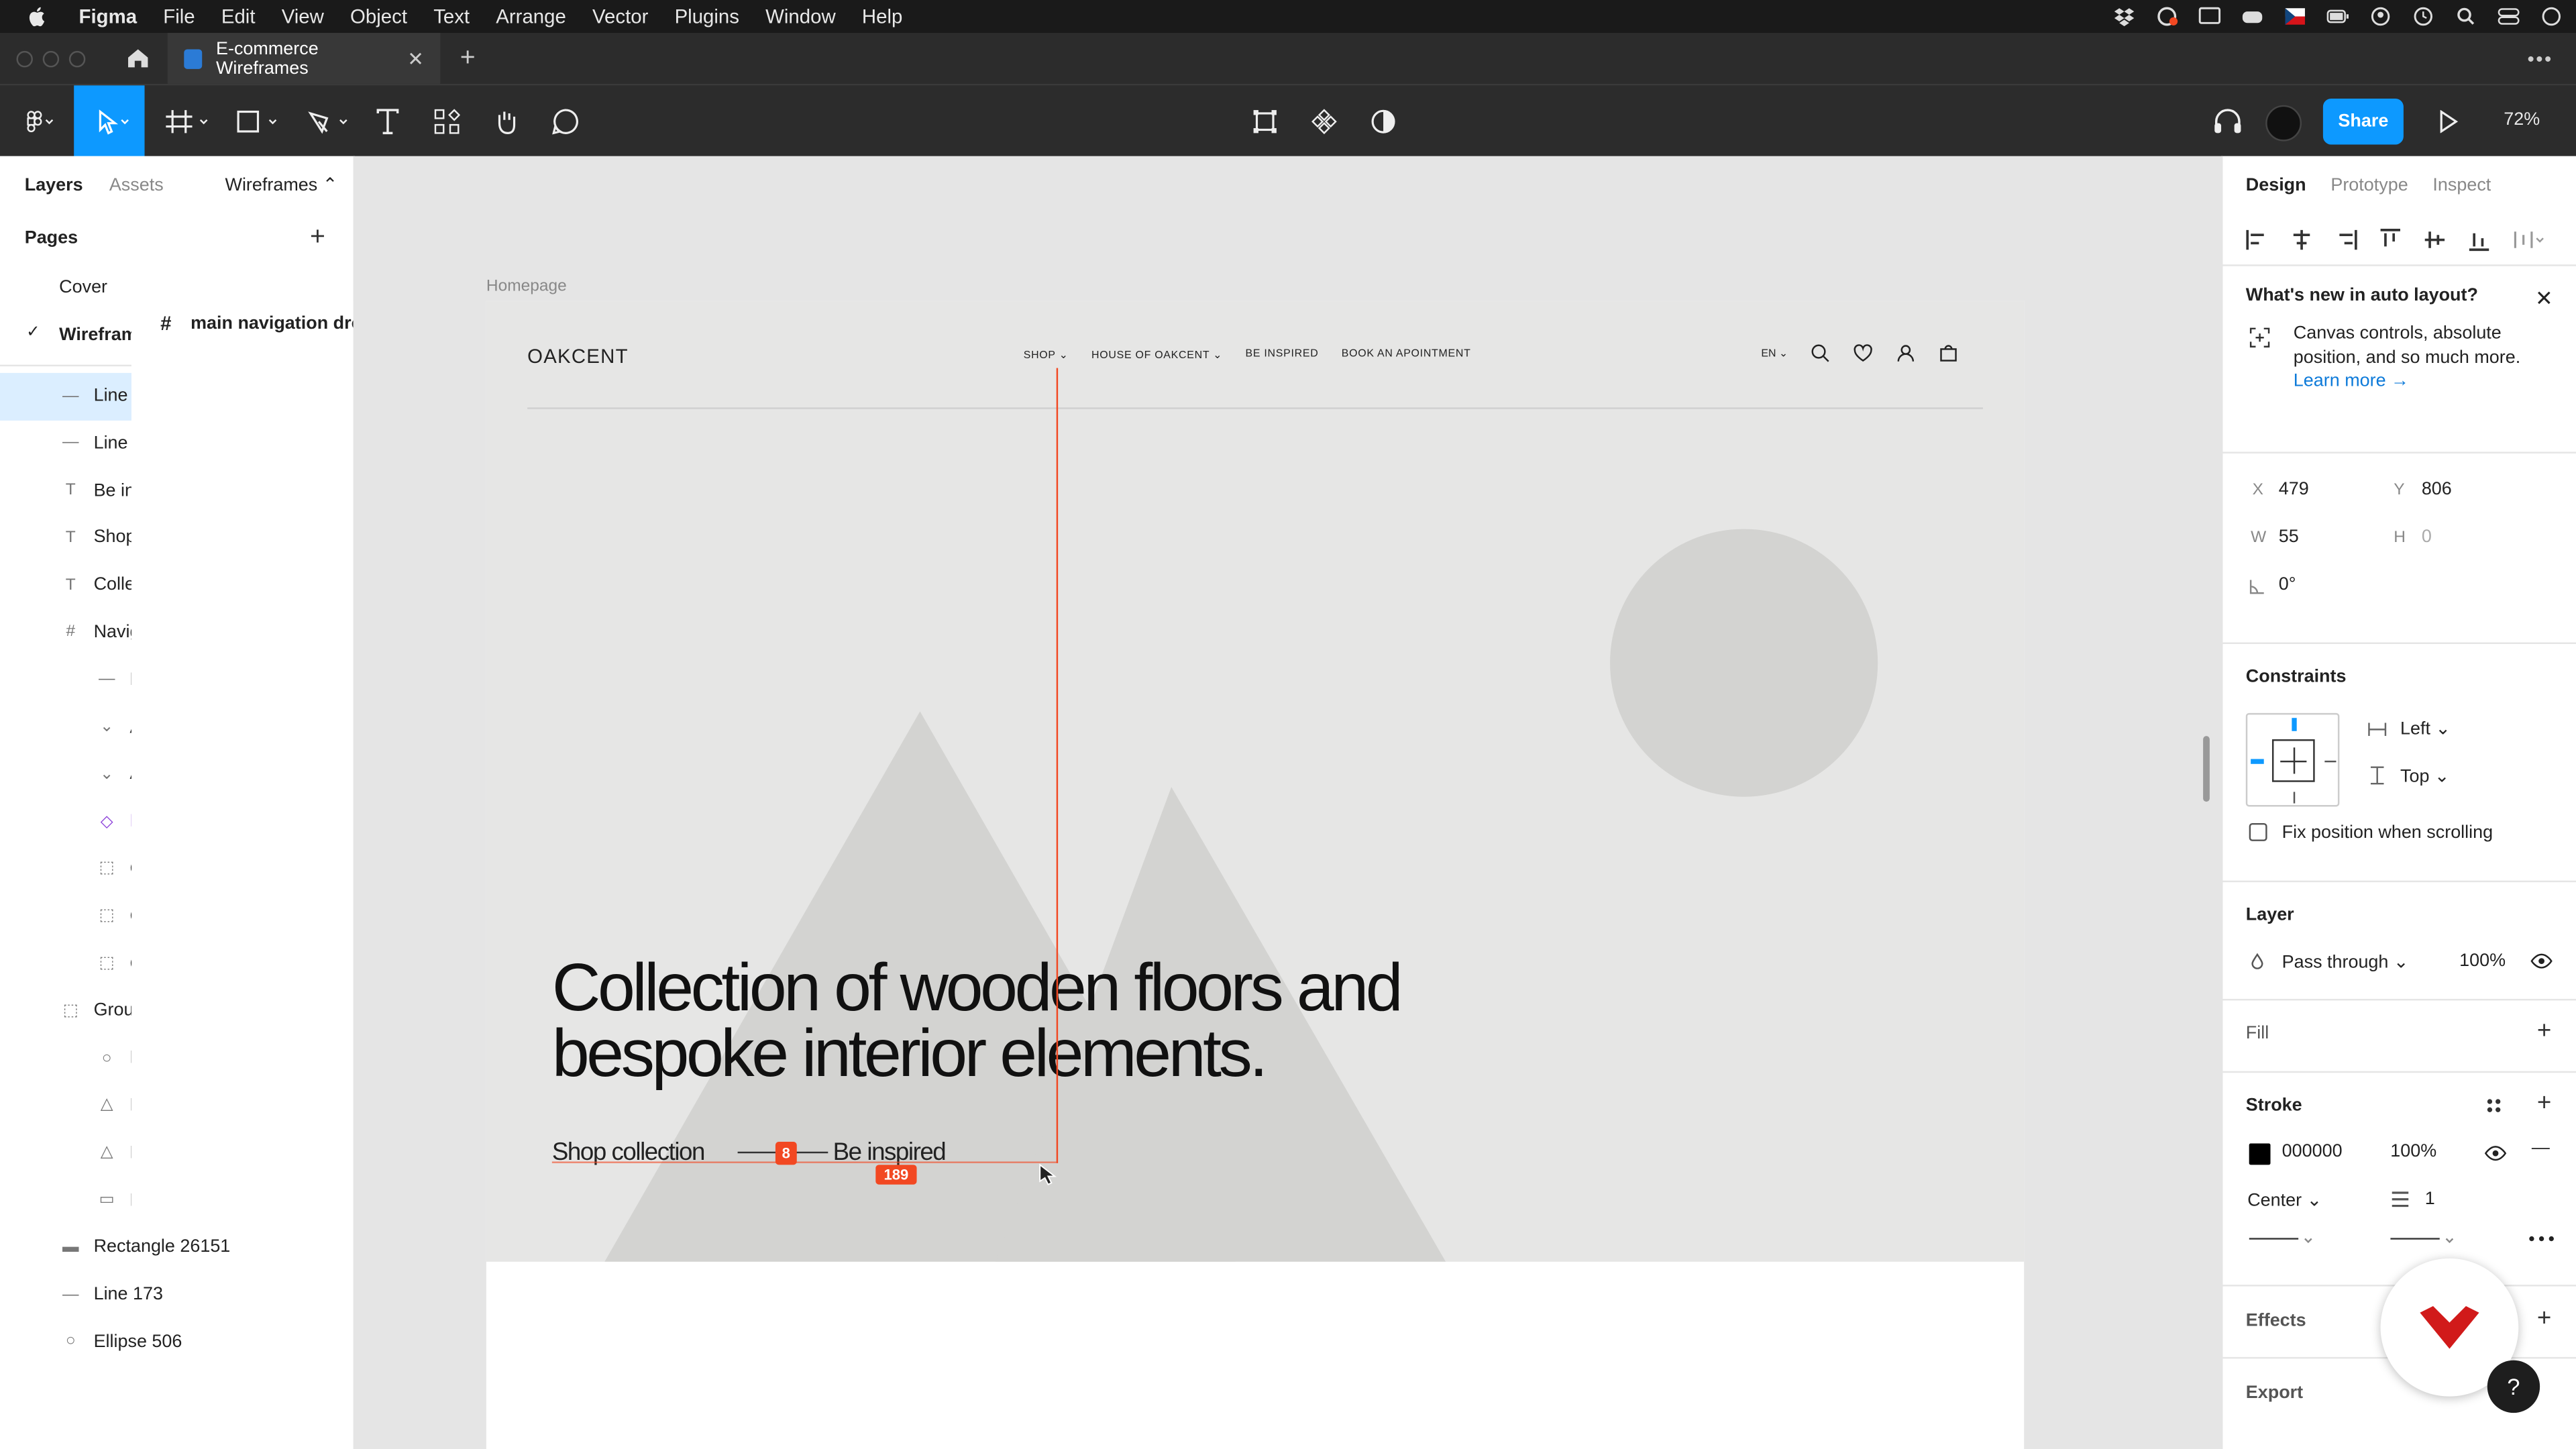  What do you see at coordinates (2541, 1148) in the screenshot?
I see `remove-stroke-button: —` at bounding box center [2541, 1148].